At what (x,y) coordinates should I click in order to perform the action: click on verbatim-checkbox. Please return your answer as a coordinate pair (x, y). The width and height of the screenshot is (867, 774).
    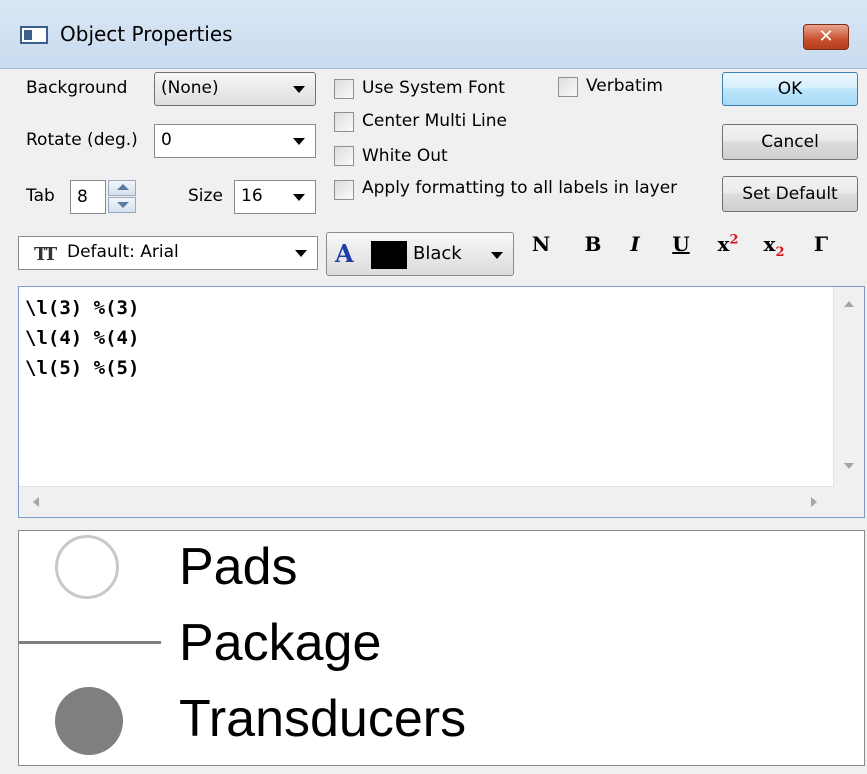
    Looking at the image, I should click on (568, 87).